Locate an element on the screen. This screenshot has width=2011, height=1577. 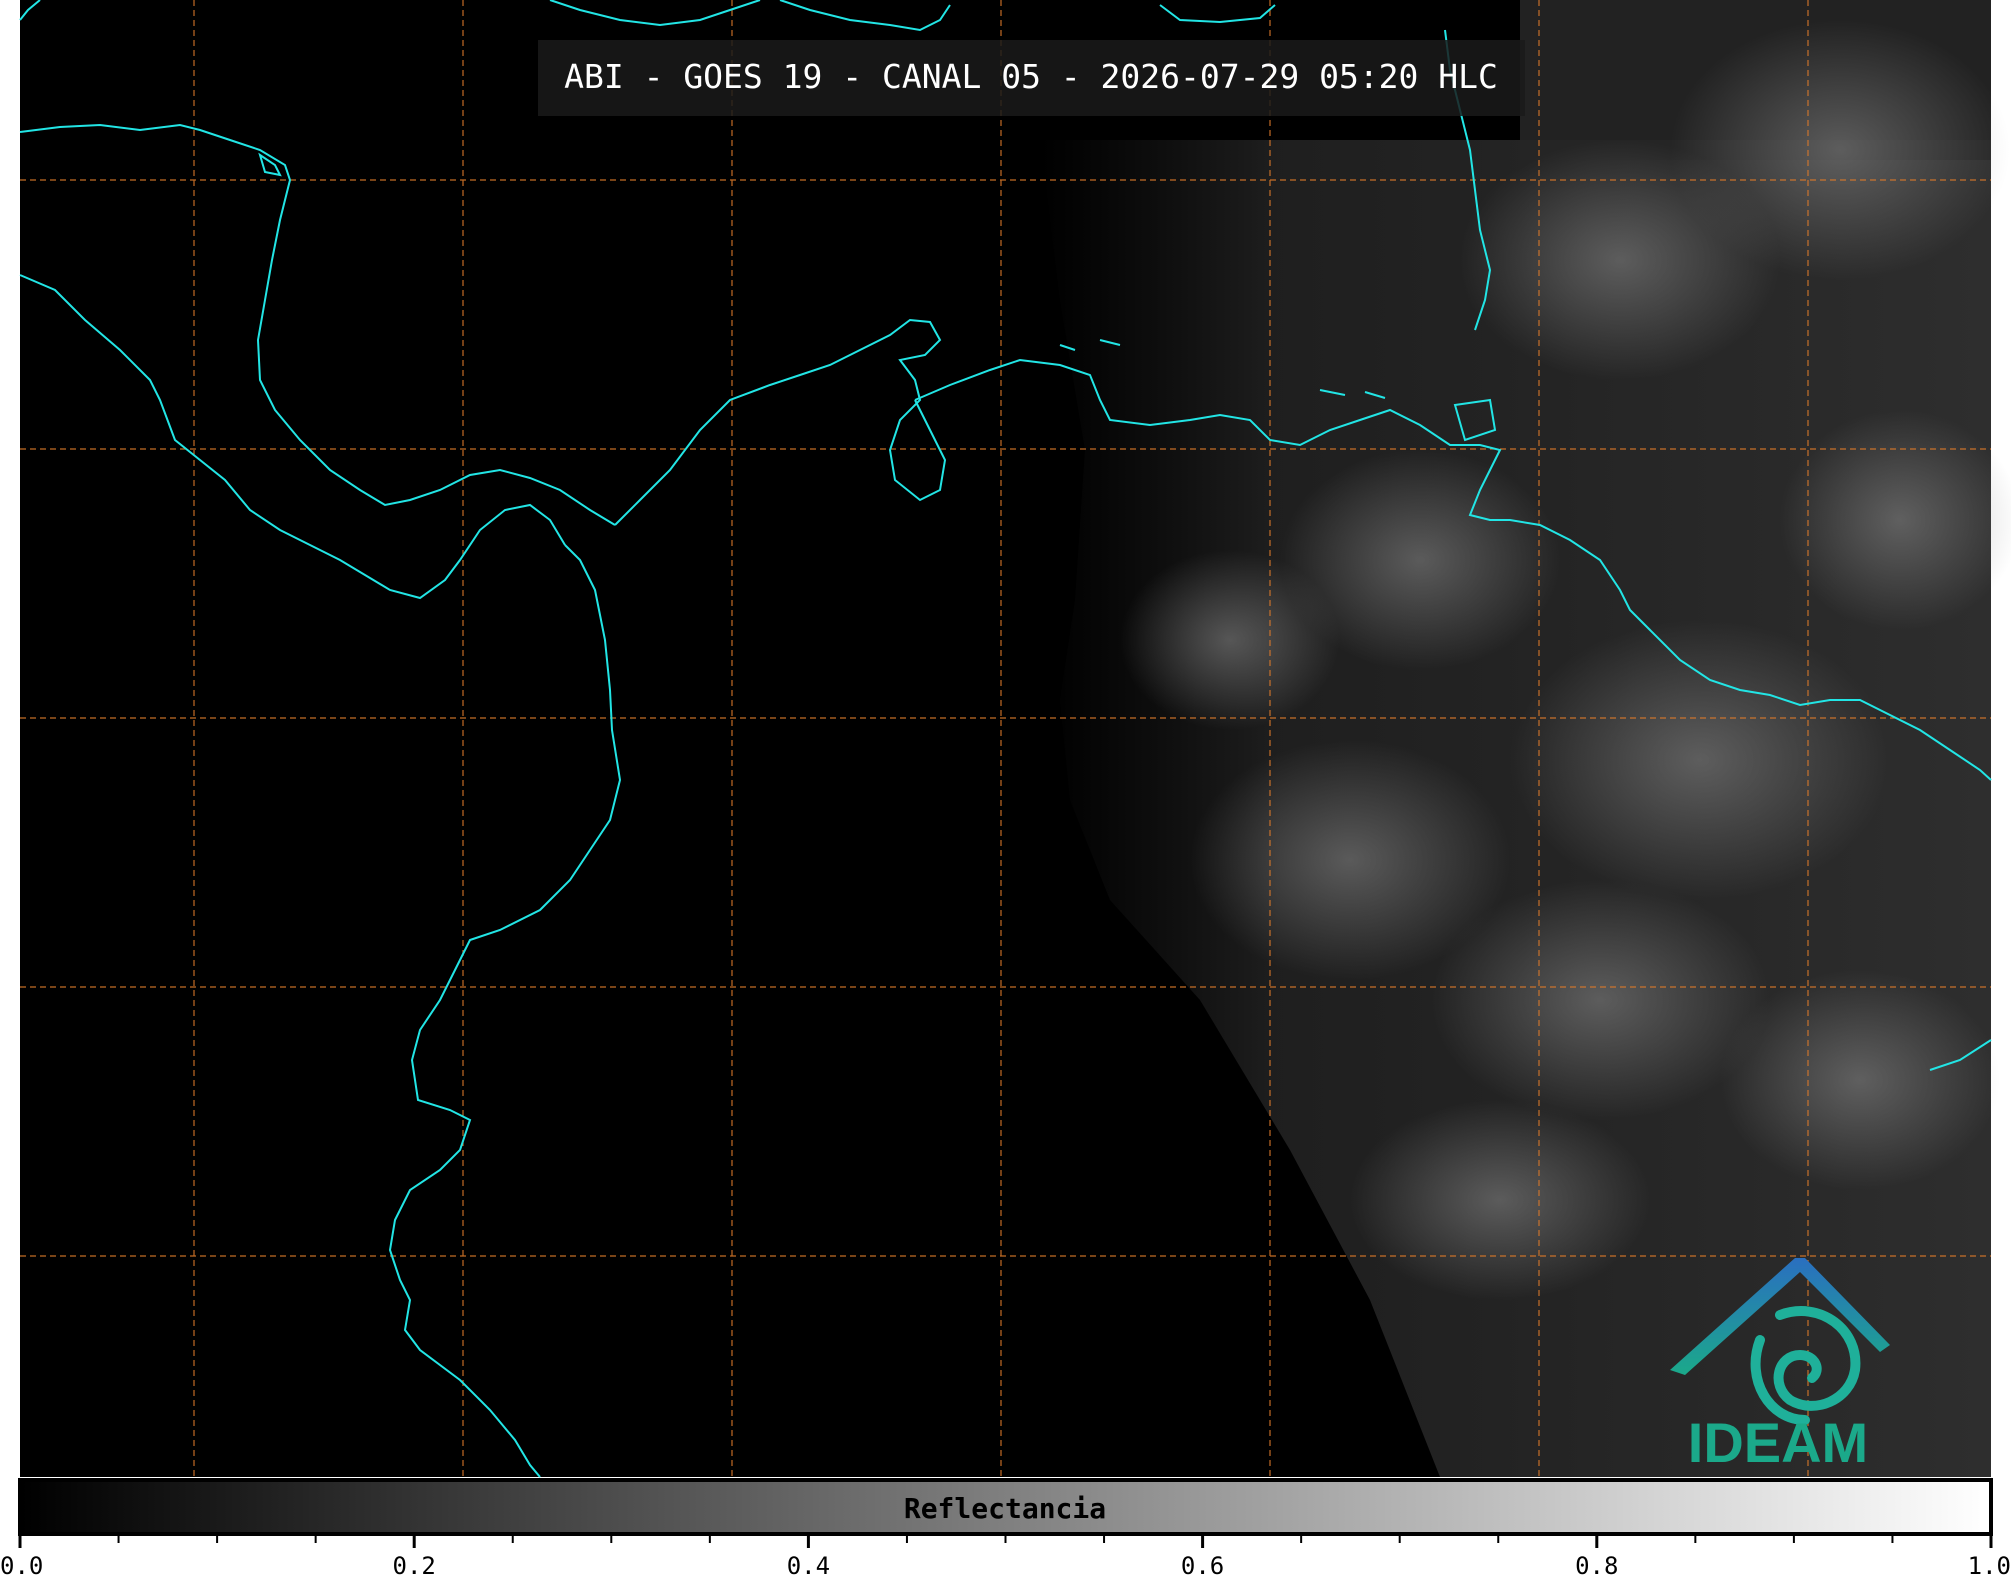
colorbar: Reflectancia 0.0 0.2 0.4 0.6 0.8 1.0 is located at coordinates (1005, 1527).